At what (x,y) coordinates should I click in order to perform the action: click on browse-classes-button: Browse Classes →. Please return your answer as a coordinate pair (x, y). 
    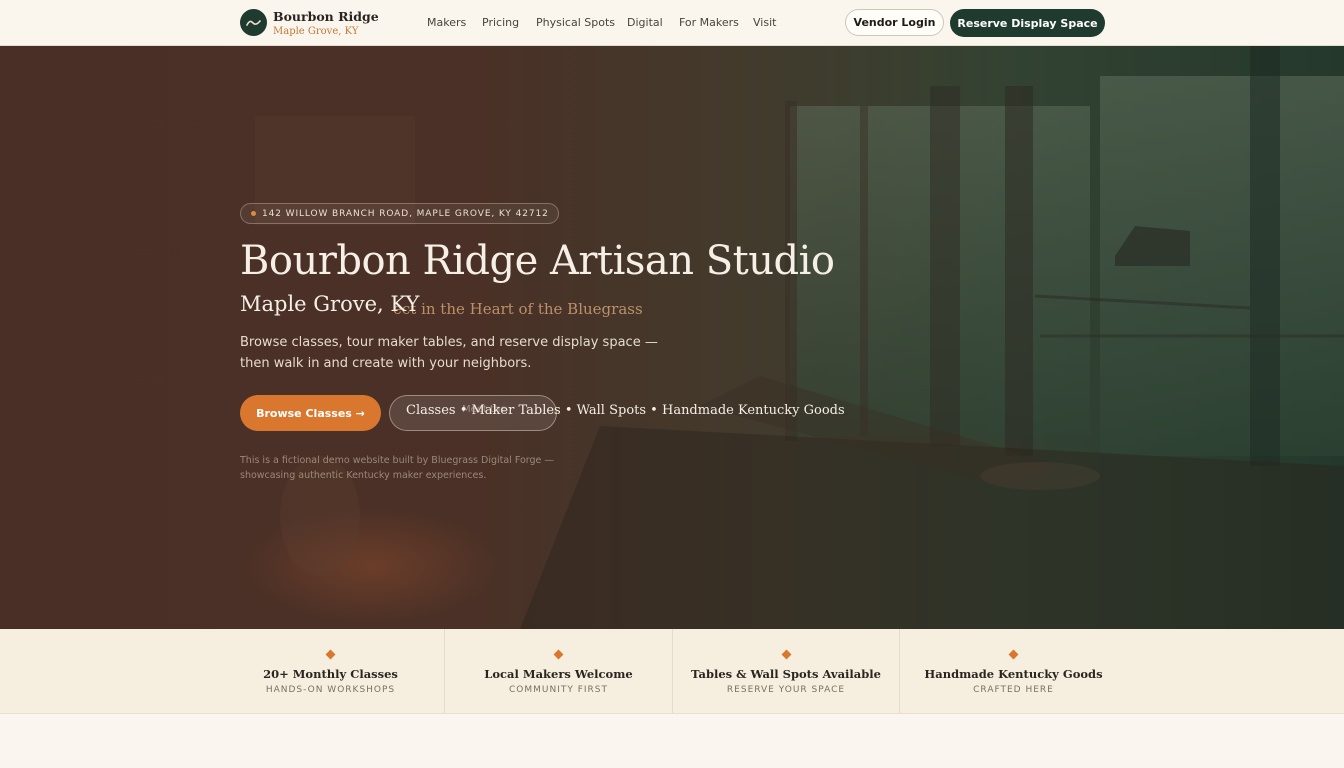
    Looking at the image, I should click on (310, 413).